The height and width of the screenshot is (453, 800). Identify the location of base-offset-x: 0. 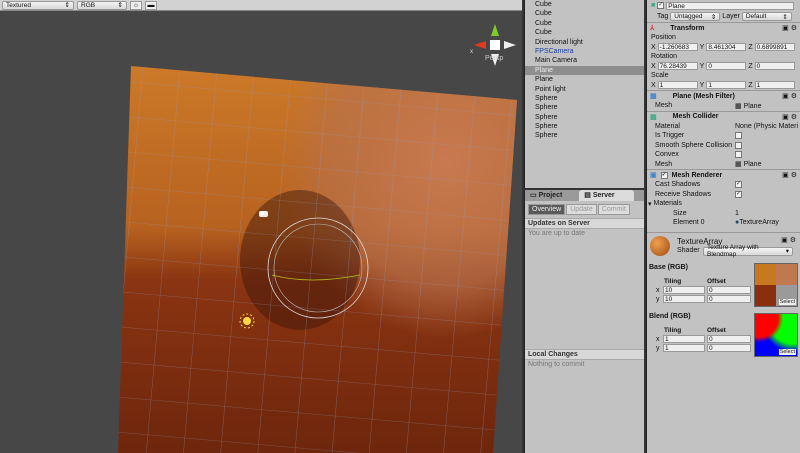
(729, 289).